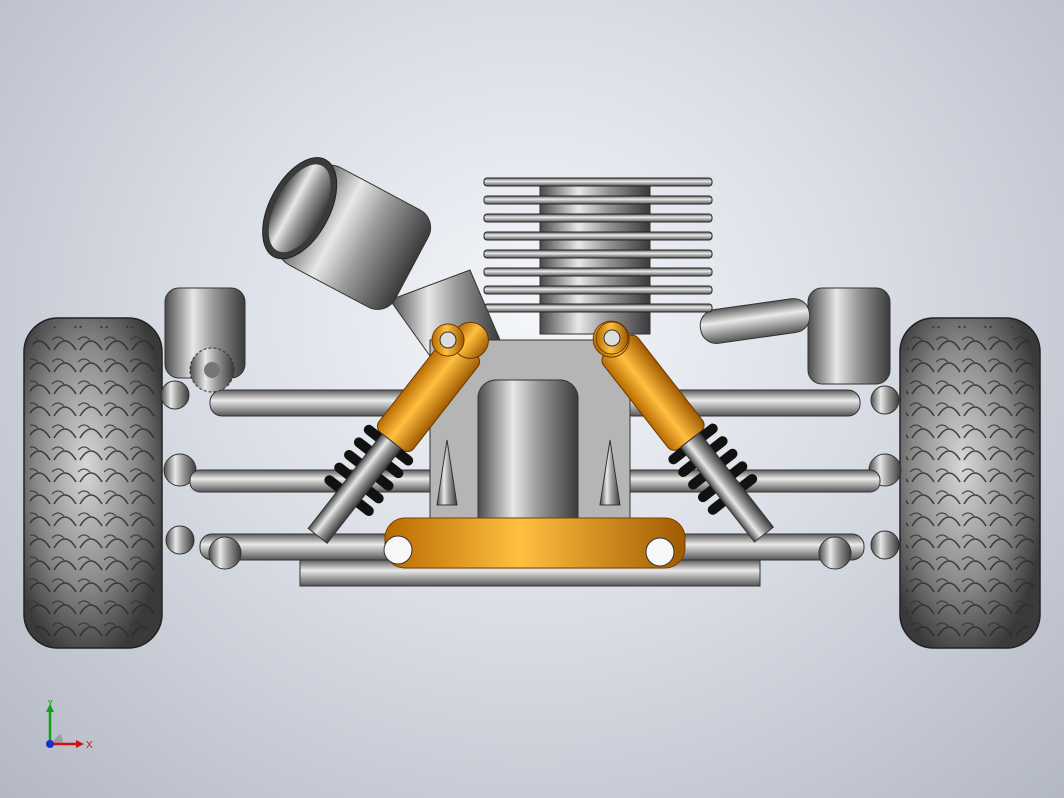 The image size is (1064, 798). What do you see at coordinates (970, 483) in the screenshot?
I see `right-tire` at bounding box center [970, 483].